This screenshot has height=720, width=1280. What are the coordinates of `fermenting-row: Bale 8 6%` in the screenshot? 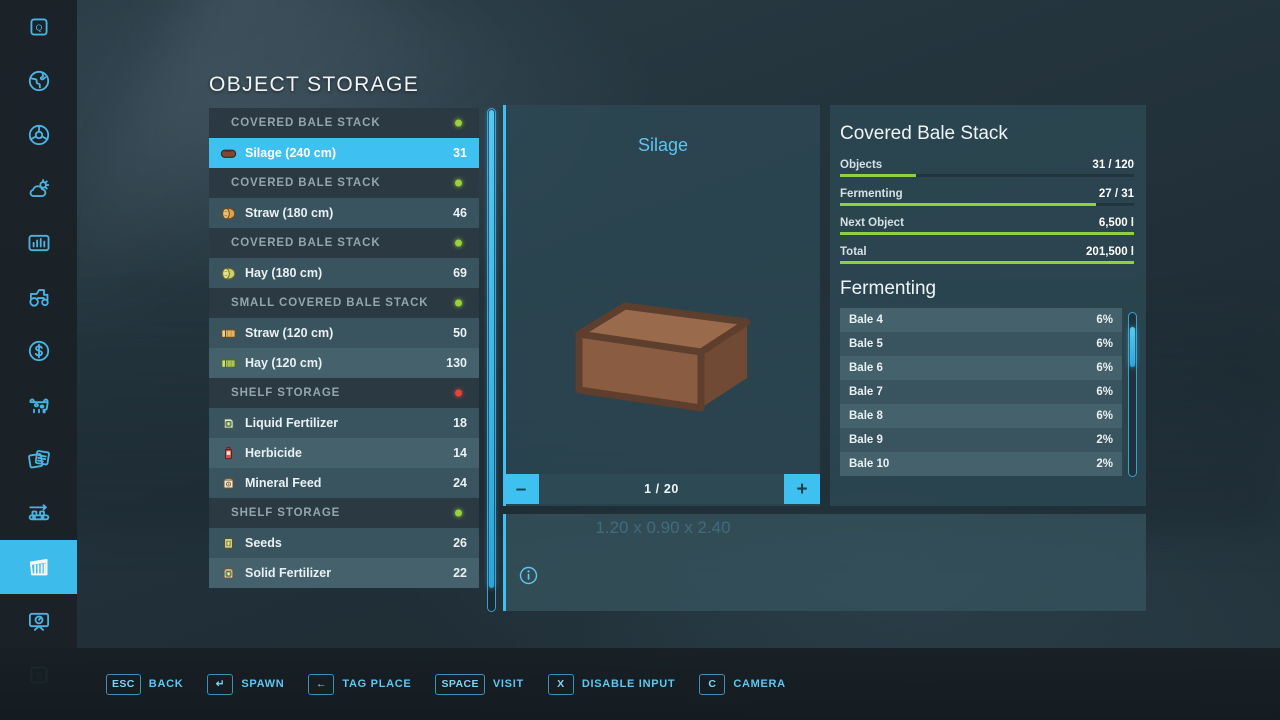 It's located at (981, 416).